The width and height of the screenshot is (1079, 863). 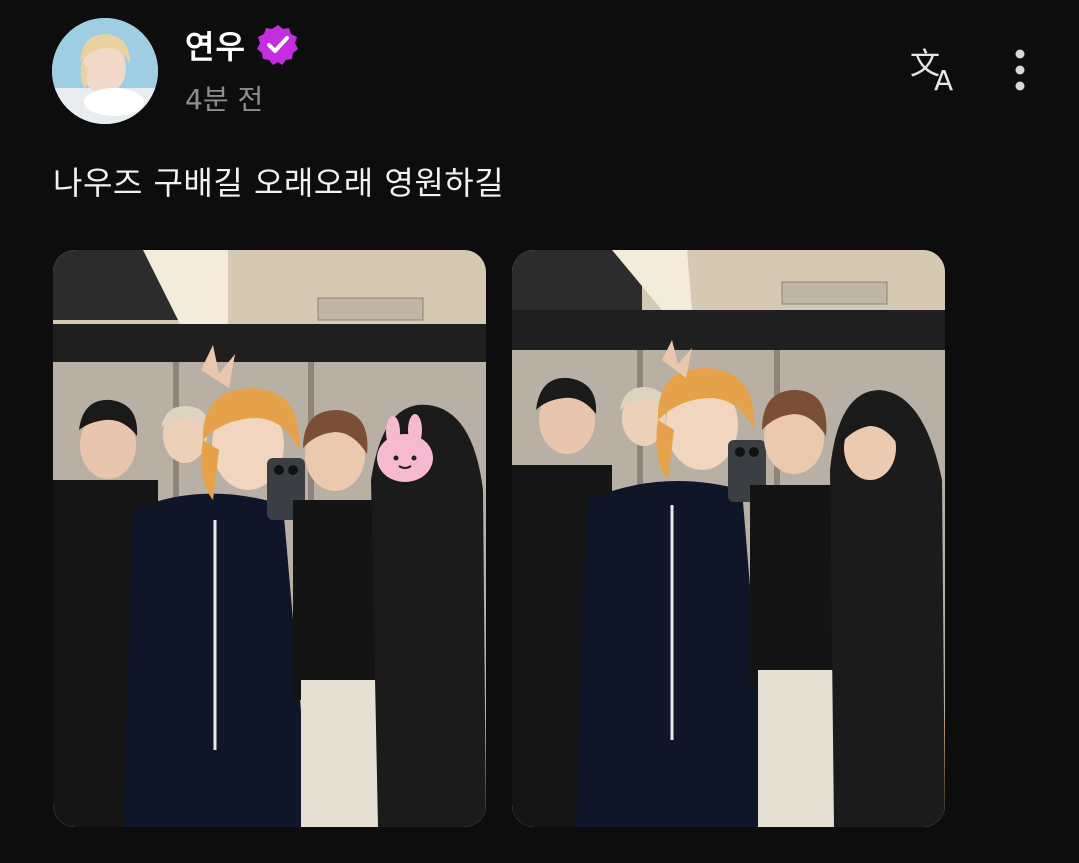 I want to click on author-name: 연우, so click(x=215, y=45).